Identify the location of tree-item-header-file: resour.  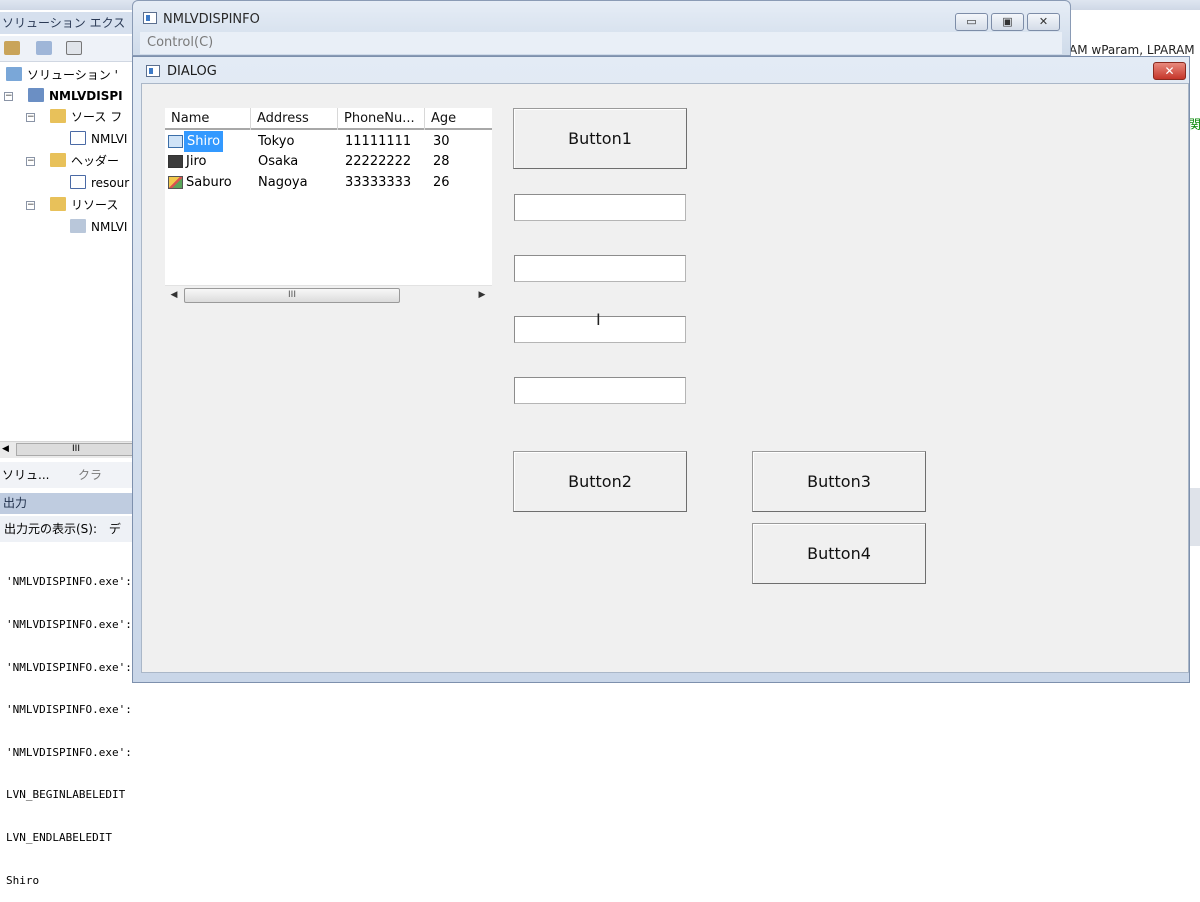
(99, 183).